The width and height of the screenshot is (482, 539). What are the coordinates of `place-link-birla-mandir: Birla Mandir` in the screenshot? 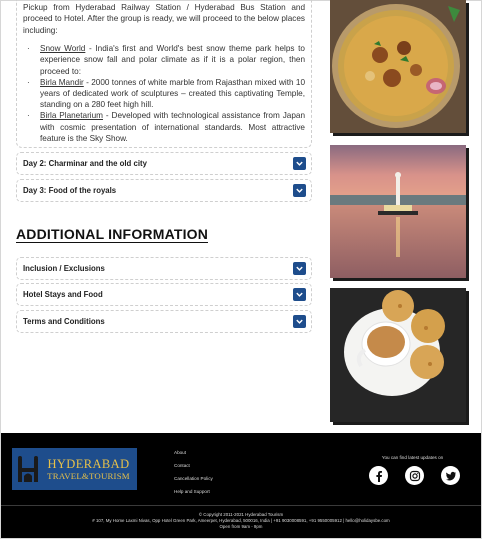 It's located at (62, 82).